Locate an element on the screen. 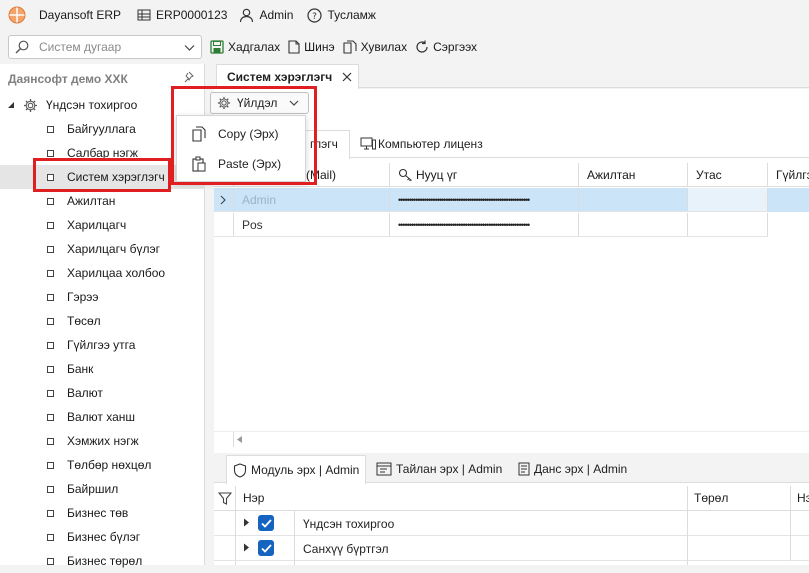 The width and height of the screenshot is (809, 573). sidebar-item: Валют ханш is located at coordinates (102, 417).